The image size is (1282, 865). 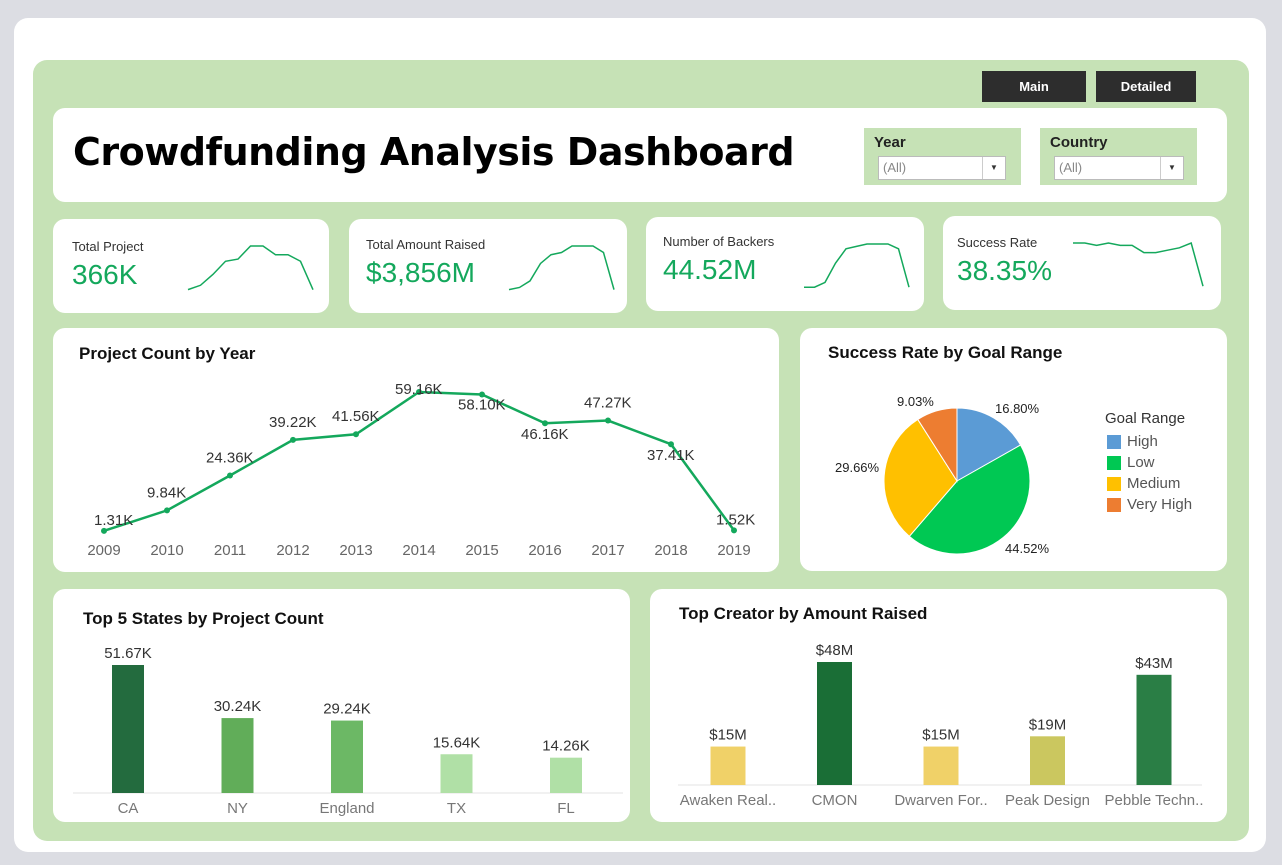 I want to click on legend-item: Very High, so click(x=1149, y=504).